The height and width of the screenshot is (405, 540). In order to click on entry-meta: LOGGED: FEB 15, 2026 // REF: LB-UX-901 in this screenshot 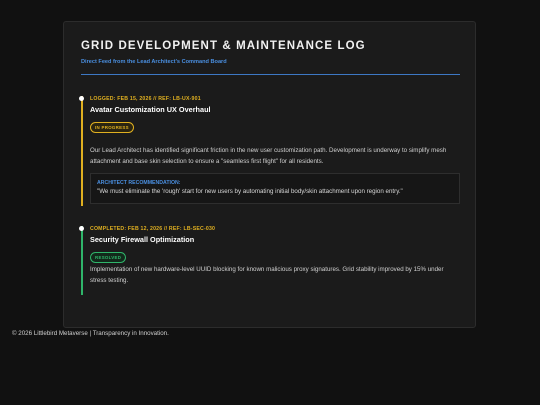, I will do `click(145, 99)`.